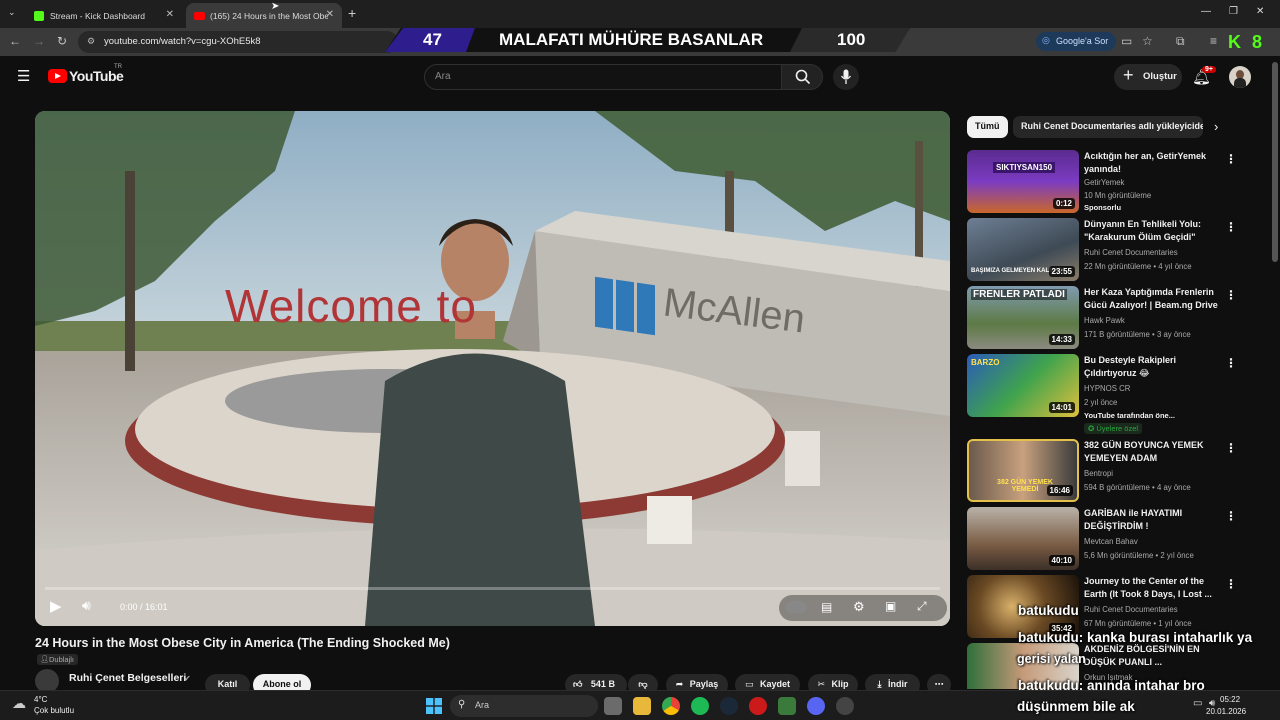  What do you see at coordinates (1240, 77) in the screenshot?
I see `avatar` at bounding box center [1240, 77].